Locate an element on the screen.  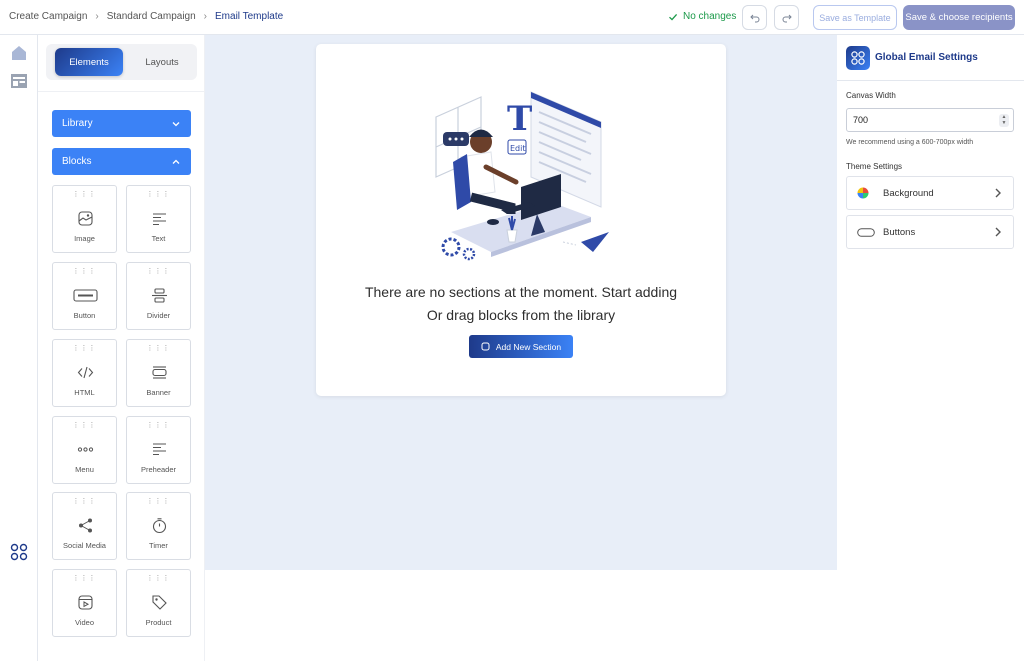
chevron-down-icon is located at coordinates (176, 123).